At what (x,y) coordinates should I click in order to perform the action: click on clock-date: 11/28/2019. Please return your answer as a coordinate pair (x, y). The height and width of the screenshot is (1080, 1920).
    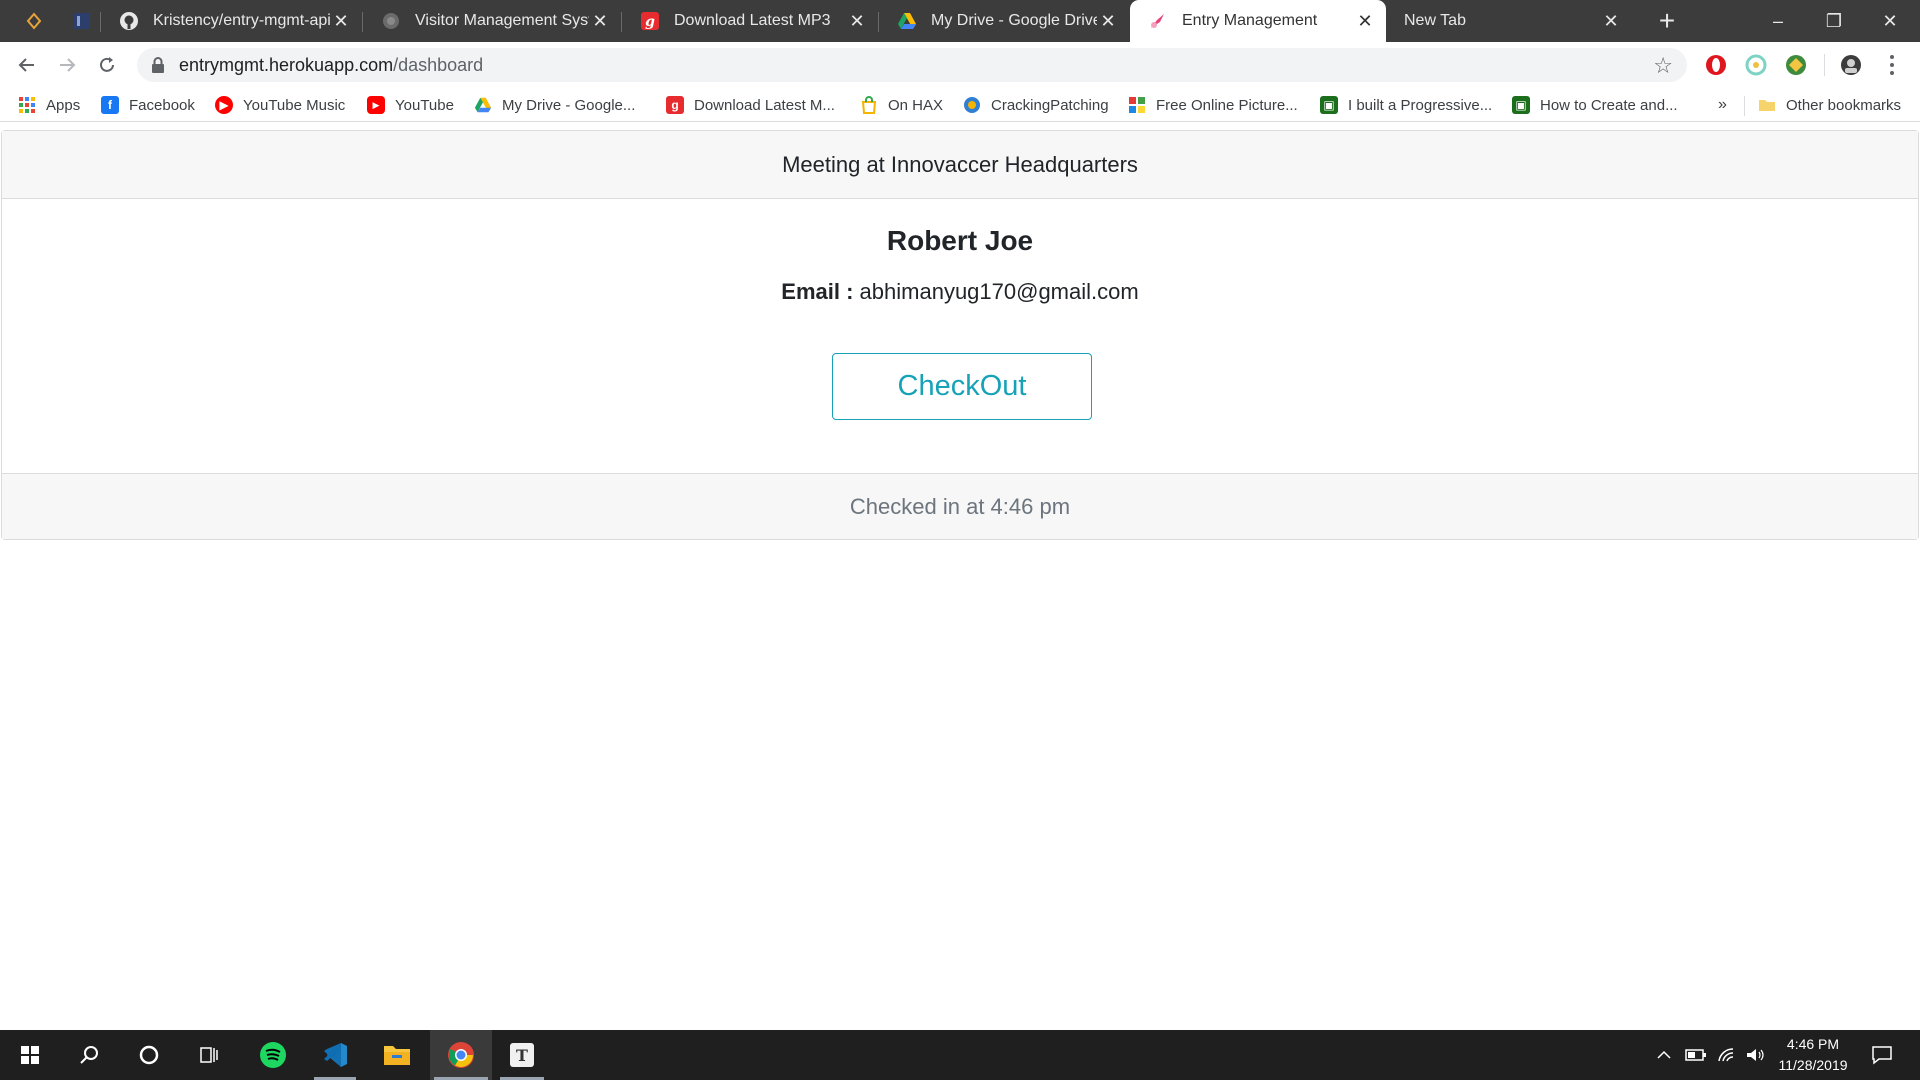
    Looking at the image, I should click on (1813, 1065).